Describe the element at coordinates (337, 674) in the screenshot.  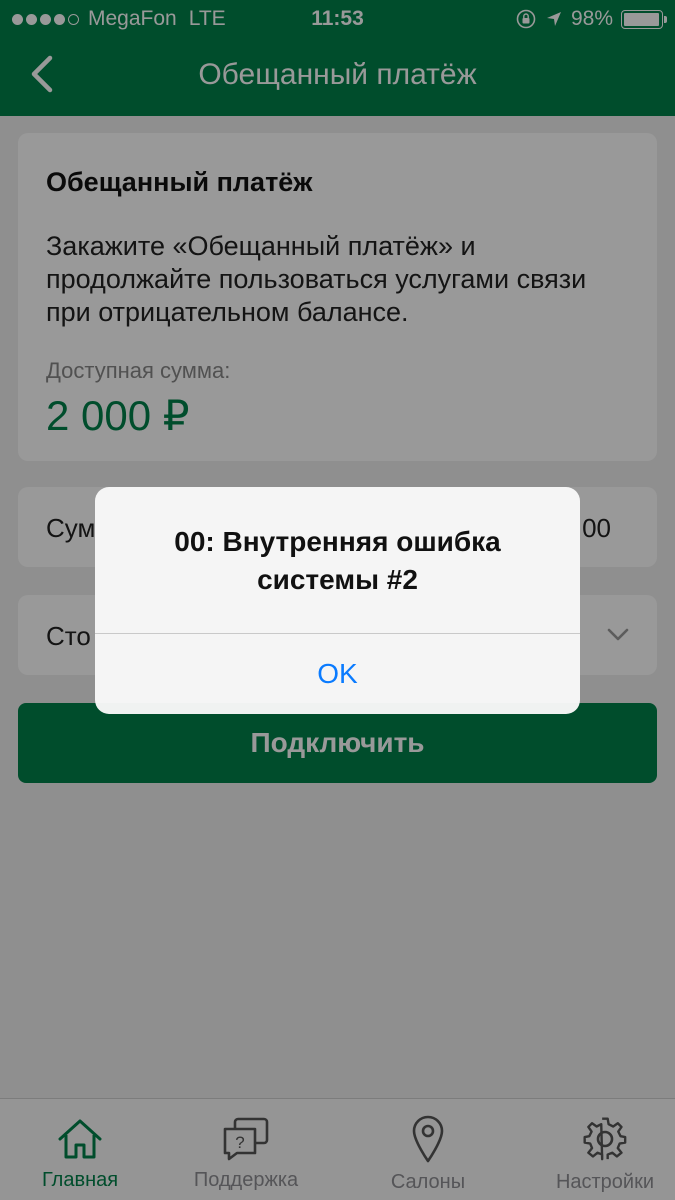
I see `alert-ok-button: OK` at that location.